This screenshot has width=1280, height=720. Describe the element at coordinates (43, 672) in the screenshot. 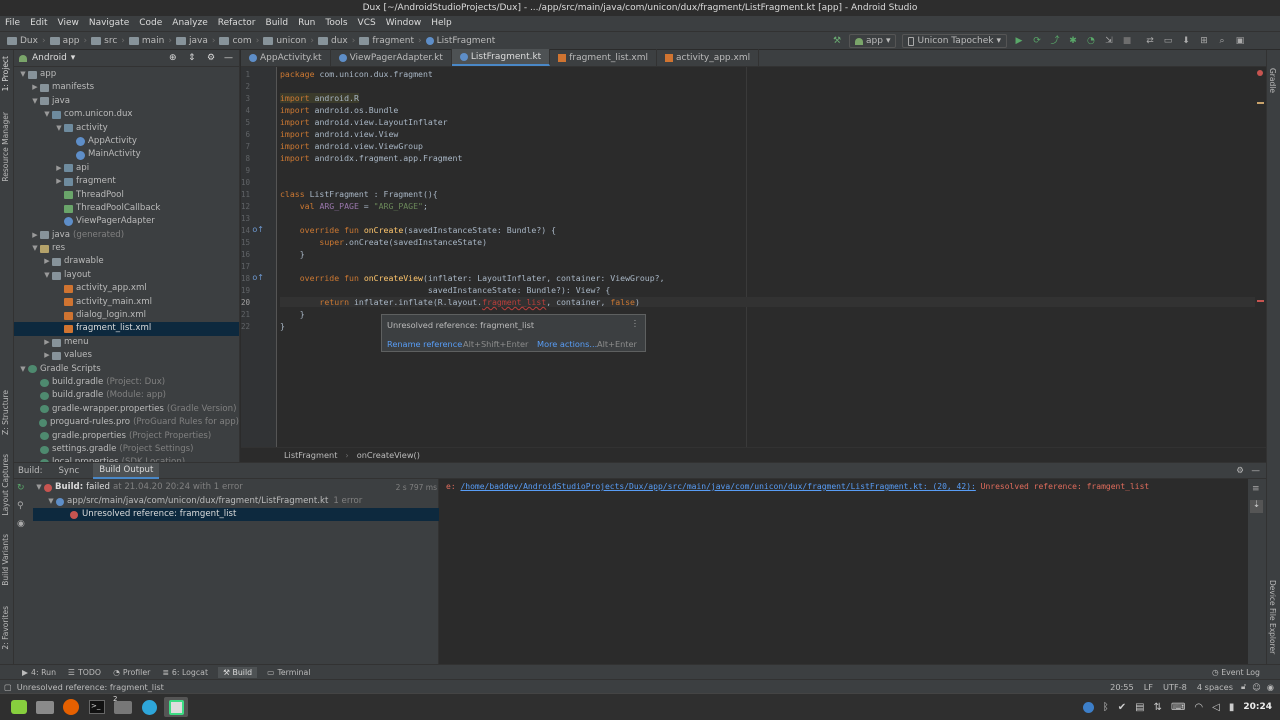

I see `tab-run: 4: Run` at that location.